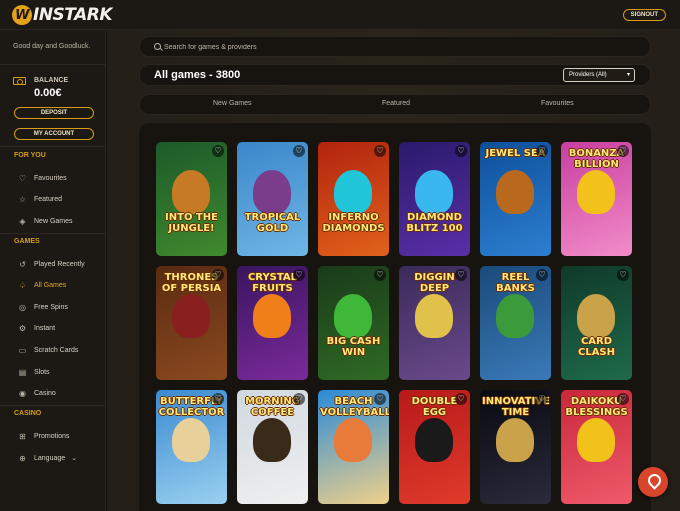 This screenshot has width=680, height=511. What do you see at coordinates (54, 134) in the screenshot?
I see `my-account-button: MY ACCOUNT` at bounding box center [54, 134].